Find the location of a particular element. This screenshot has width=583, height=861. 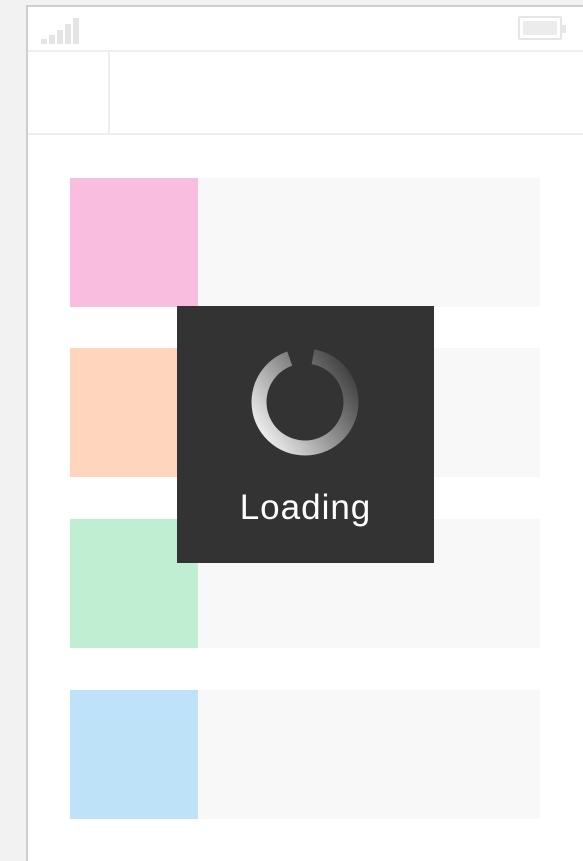

nav-back-area is located at coordinates (69, 92).